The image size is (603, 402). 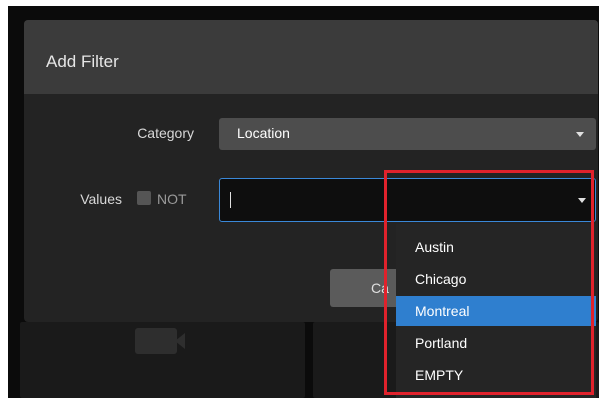 I want to click on values-label: Values, so click(x=101, y=199).